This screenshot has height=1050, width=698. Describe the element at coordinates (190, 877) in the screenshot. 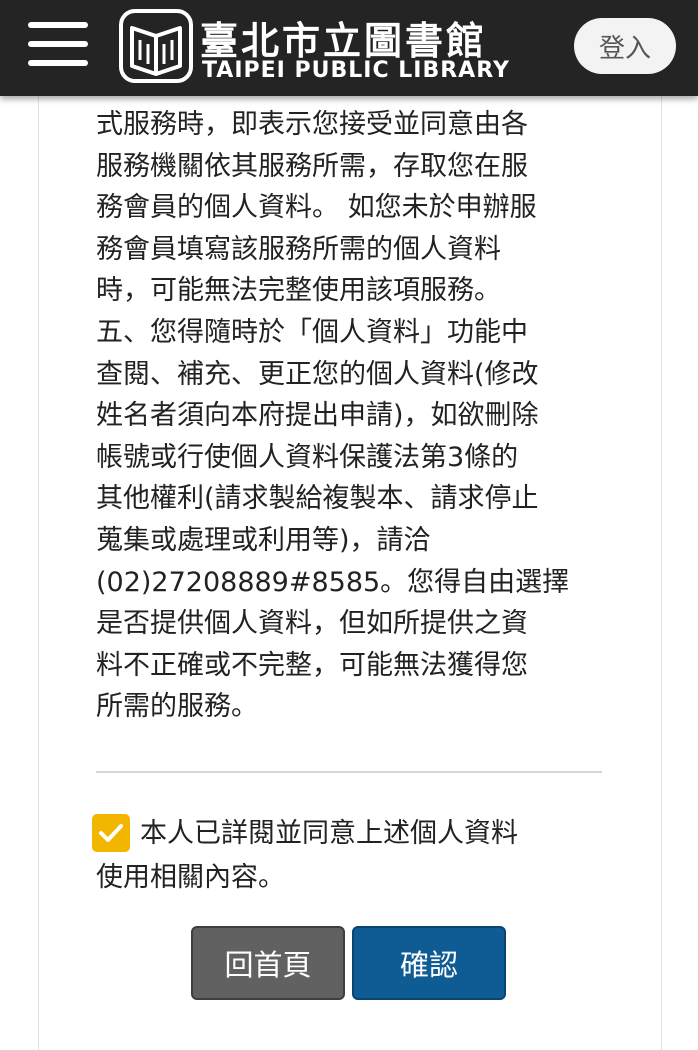

I see `agreement-label-line2: 使用相關內容。` at that location.